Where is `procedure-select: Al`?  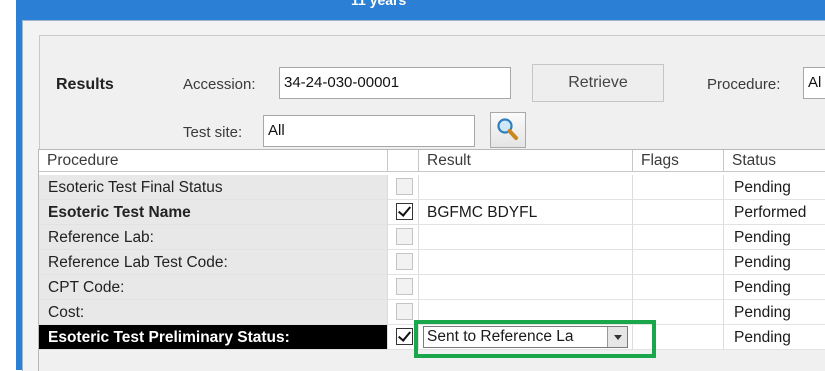
procedure-select: Al is located at coordinates (814, 83).